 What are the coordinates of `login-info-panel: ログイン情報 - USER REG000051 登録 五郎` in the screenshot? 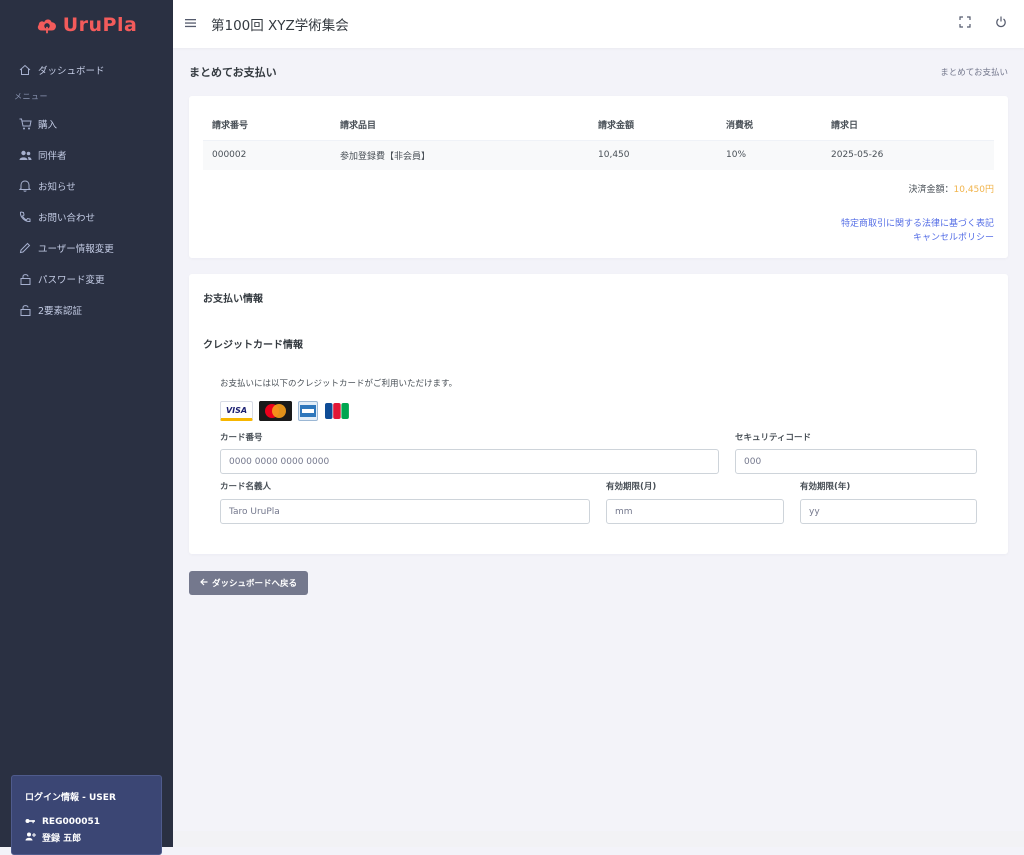 It's located at (86, 815).